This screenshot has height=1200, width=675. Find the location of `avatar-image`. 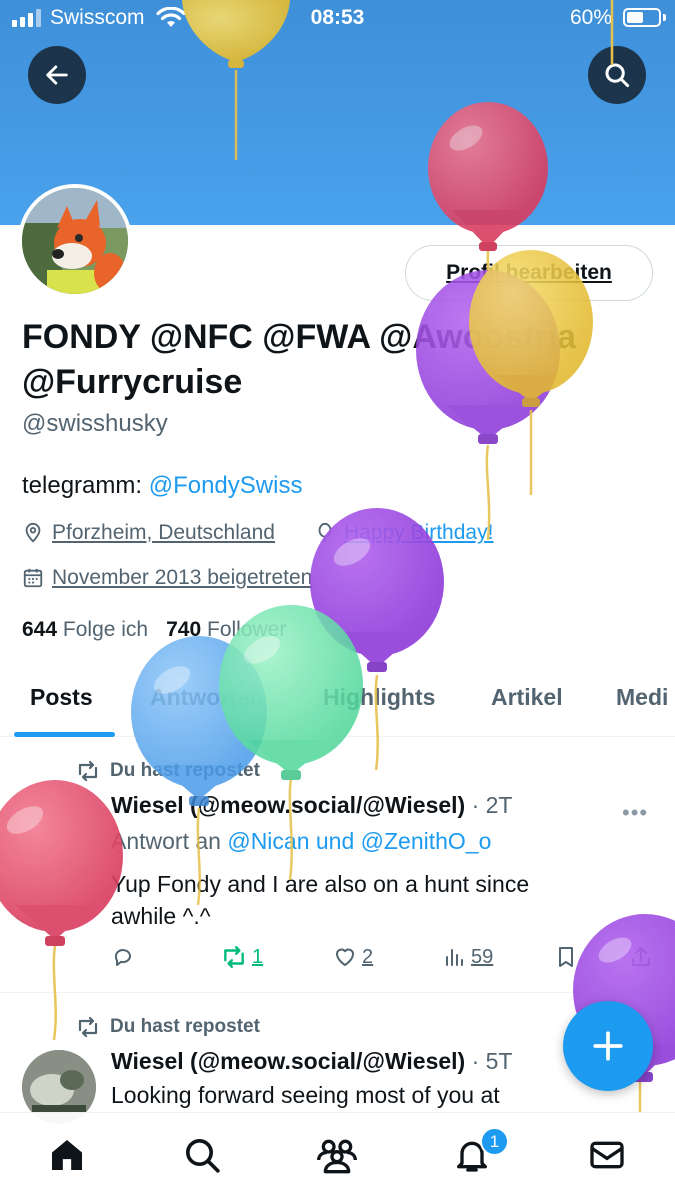

avatar-image is located at coordinates (75, 241).